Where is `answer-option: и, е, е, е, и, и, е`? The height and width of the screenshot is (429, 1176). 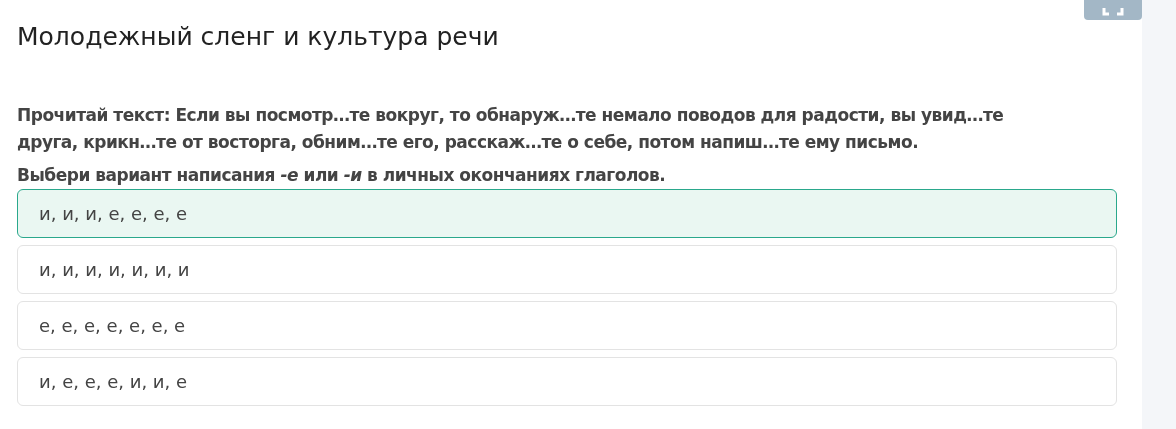
answer-option: и, е, е, е, и, и, е is located at coordinates (567, 381).